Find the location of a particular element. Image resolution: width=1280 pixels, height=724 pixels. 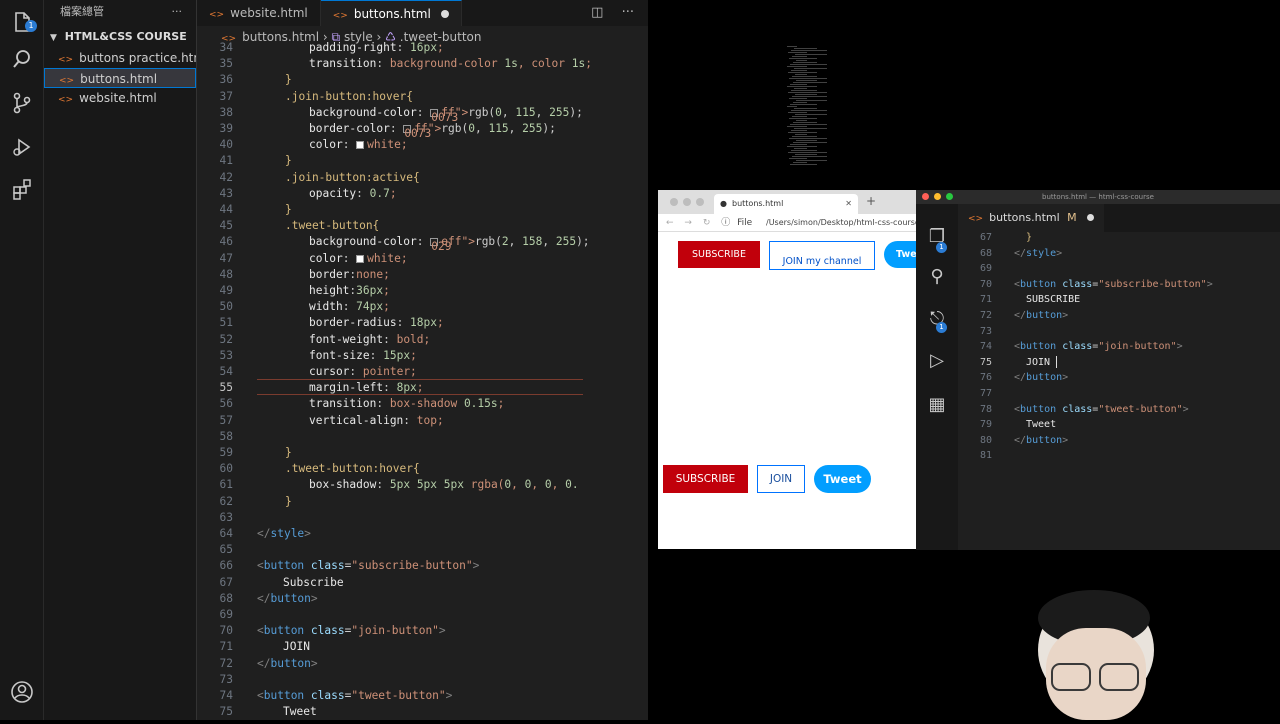

minimap is located at coordinates (811, 111).